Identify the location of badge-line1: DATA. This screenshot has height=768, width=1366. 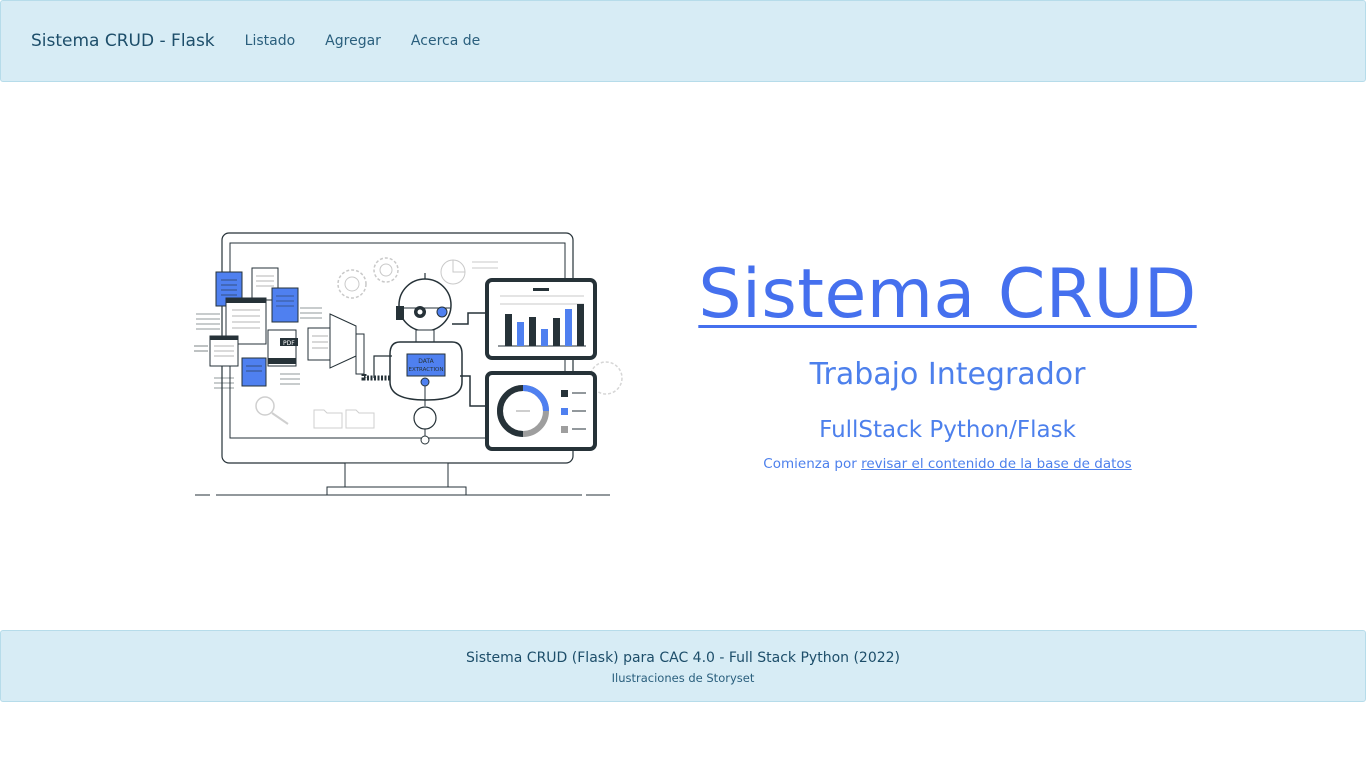
(426, 361).